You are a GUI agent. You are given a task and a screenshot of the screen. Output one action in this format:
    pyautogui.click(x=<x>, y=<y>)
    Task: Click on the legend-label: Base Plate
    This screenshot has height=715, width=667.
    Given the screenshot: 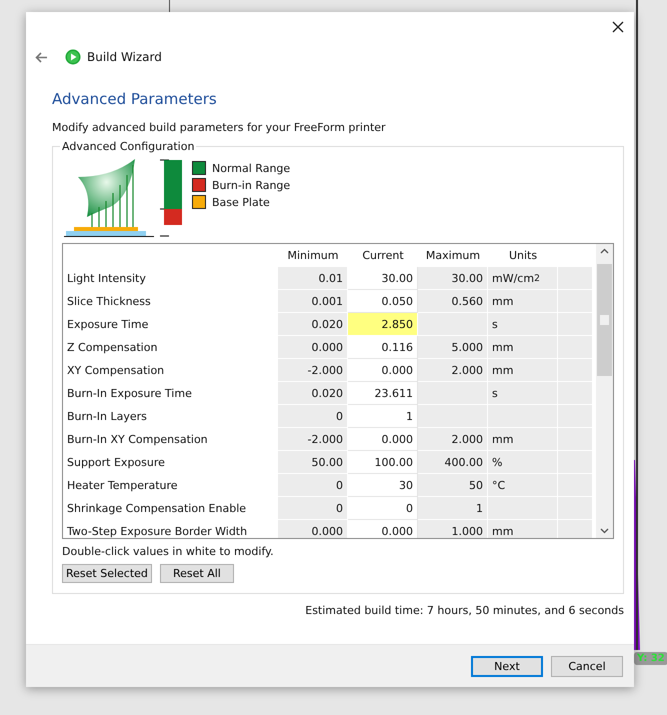 What is the action you would take?
    pyautogui.click(x=241, y=202)
    